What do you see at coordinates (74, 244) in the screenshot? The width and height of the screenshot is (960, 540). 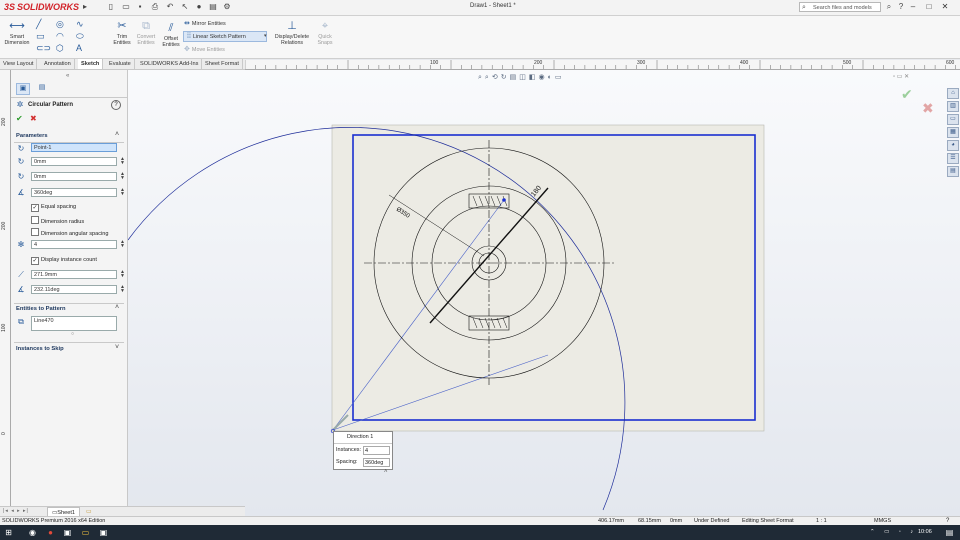 I see `instances-field: 4` at bounding box center [74, 244].